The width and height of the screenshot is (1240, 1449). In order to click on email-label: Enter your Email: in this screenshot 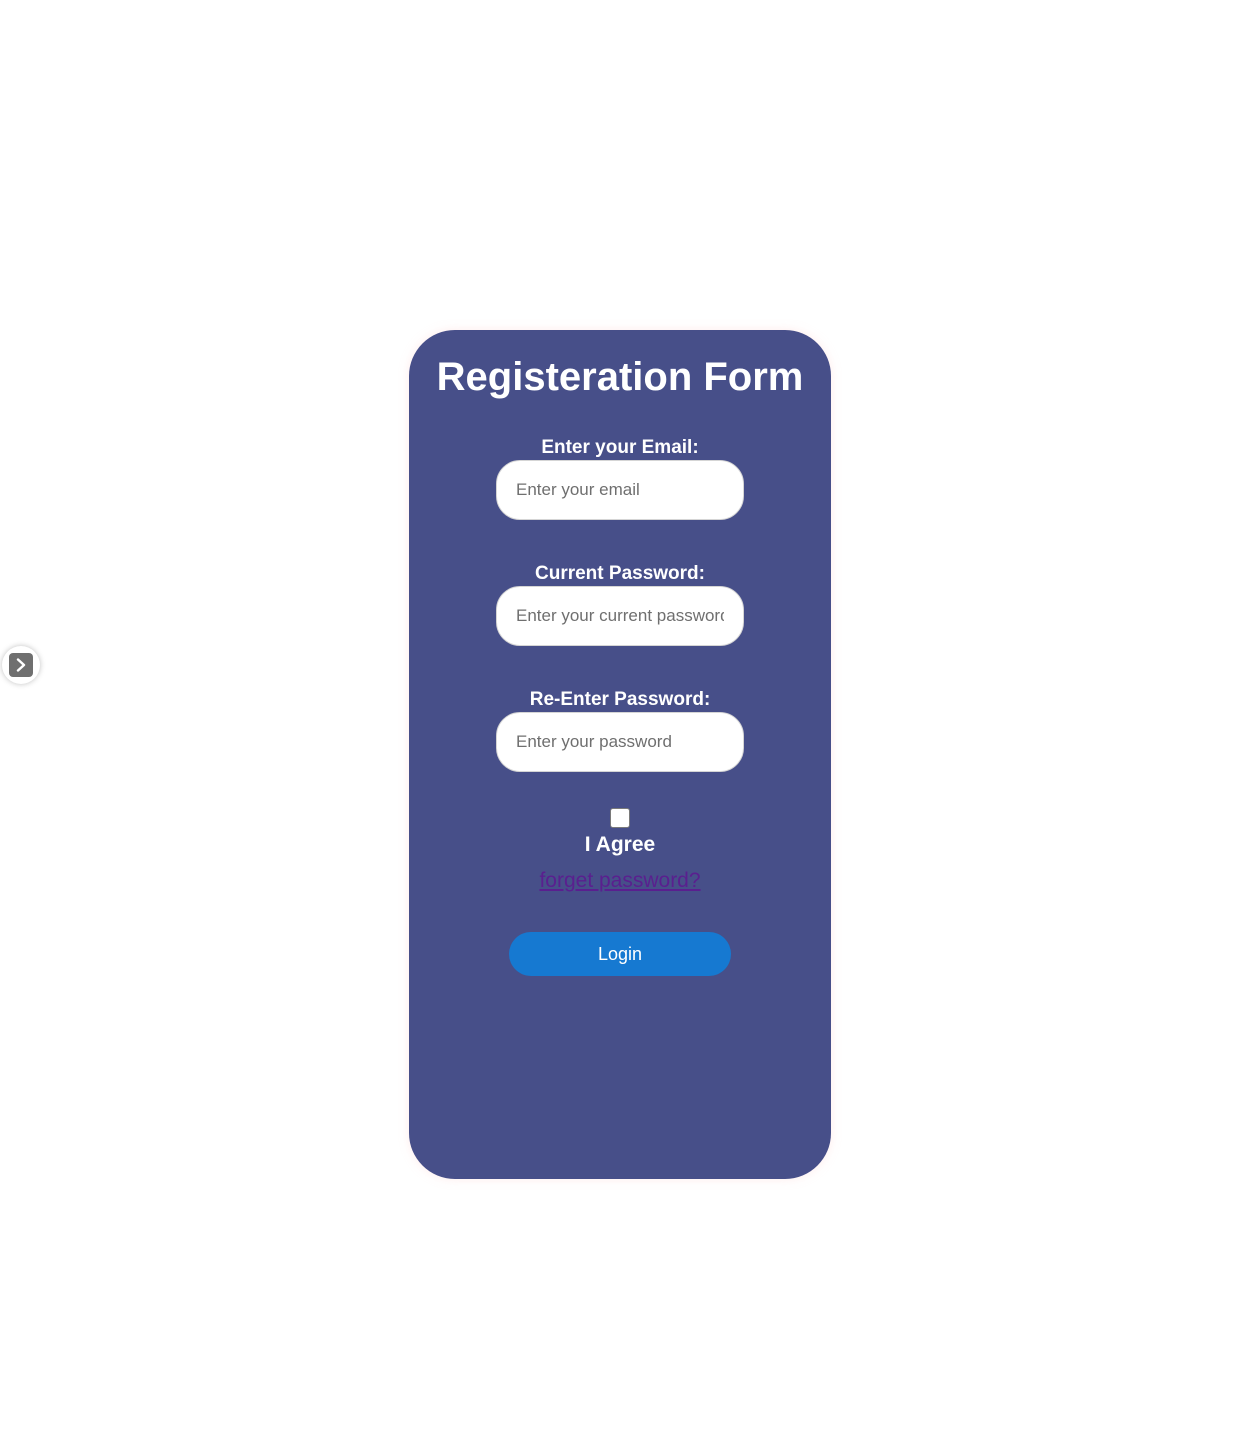, I will do `click(620, 447)`.